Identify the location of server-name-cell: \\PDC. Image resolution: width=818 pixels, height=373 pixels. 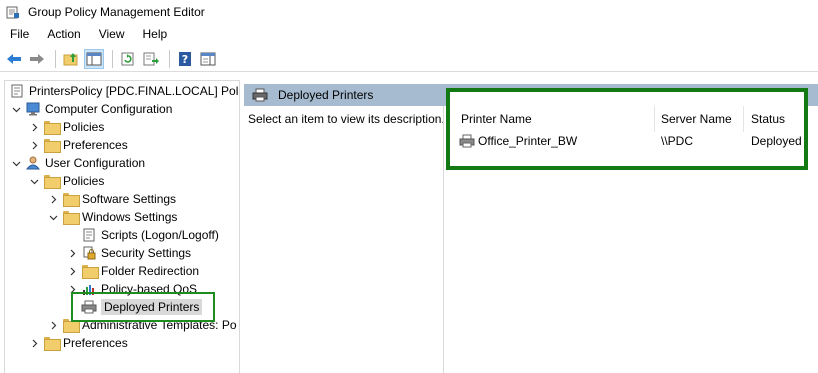
(677, 141).